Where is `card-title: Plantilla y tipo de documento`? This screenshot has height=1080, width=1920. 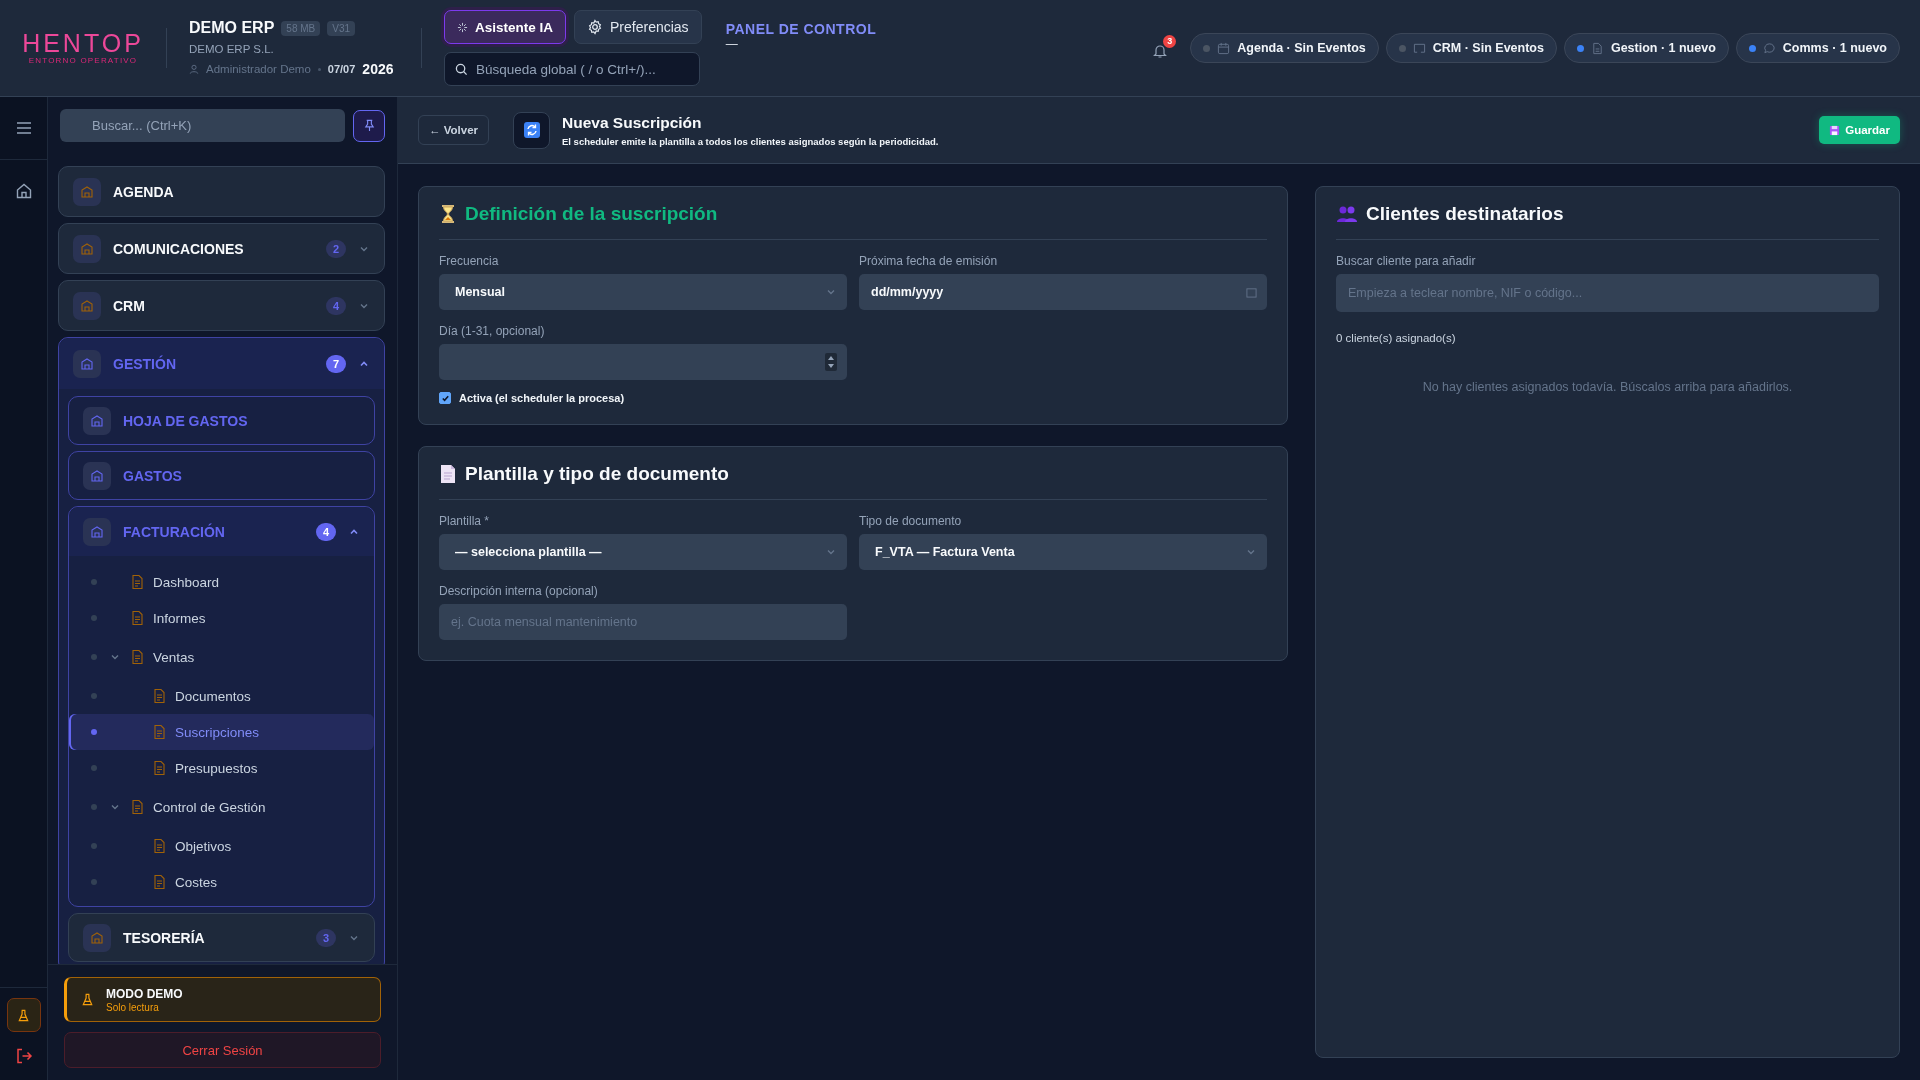 card-title: Plantilla y tipo de documento is located at coordinates (597, 474).